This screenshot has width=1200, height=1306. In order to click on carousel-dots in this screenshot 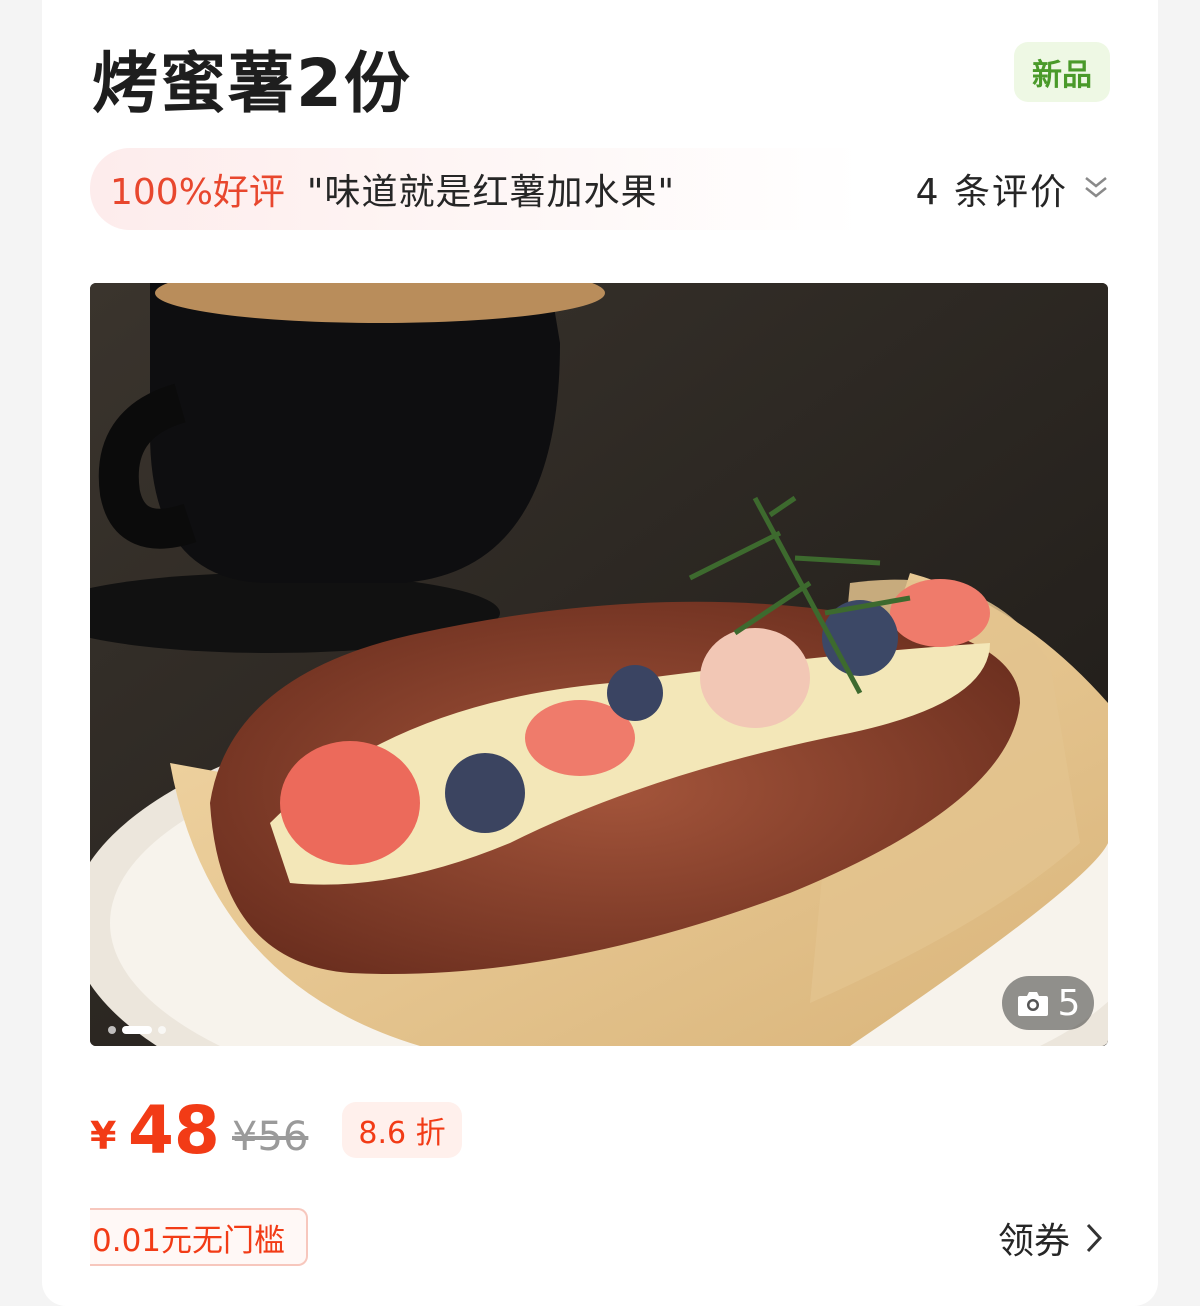, I will do `click(137, 1030)`.